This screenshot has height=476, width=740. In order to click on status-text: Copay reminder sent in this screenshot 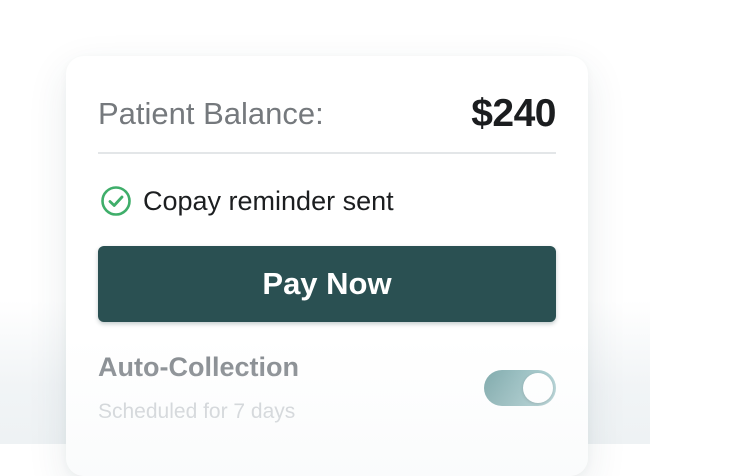, I will do `click(268, 200)`.